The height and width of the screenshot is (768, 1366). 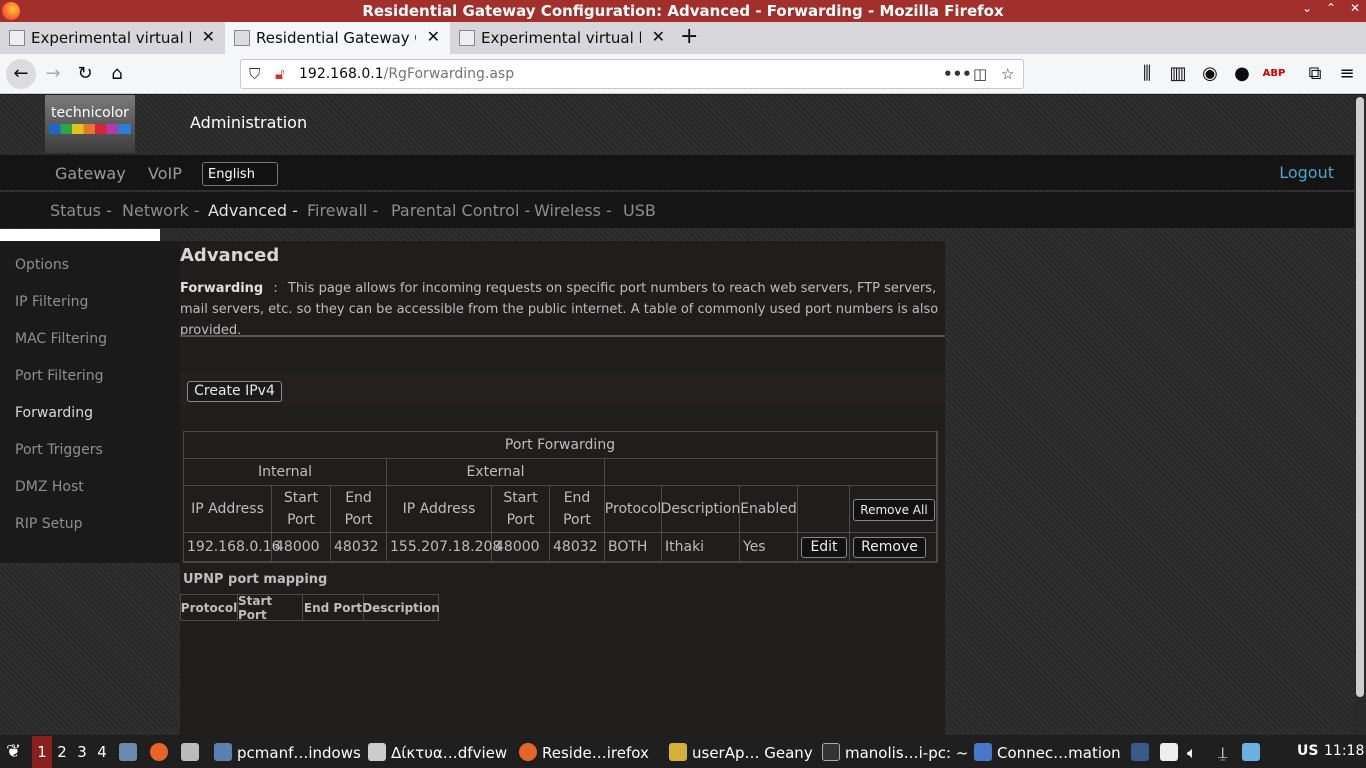 What do you see at coordinates (117, 74) in the screenshot?
I see `home-icon: ⌂` at bounding box center [117, 74].